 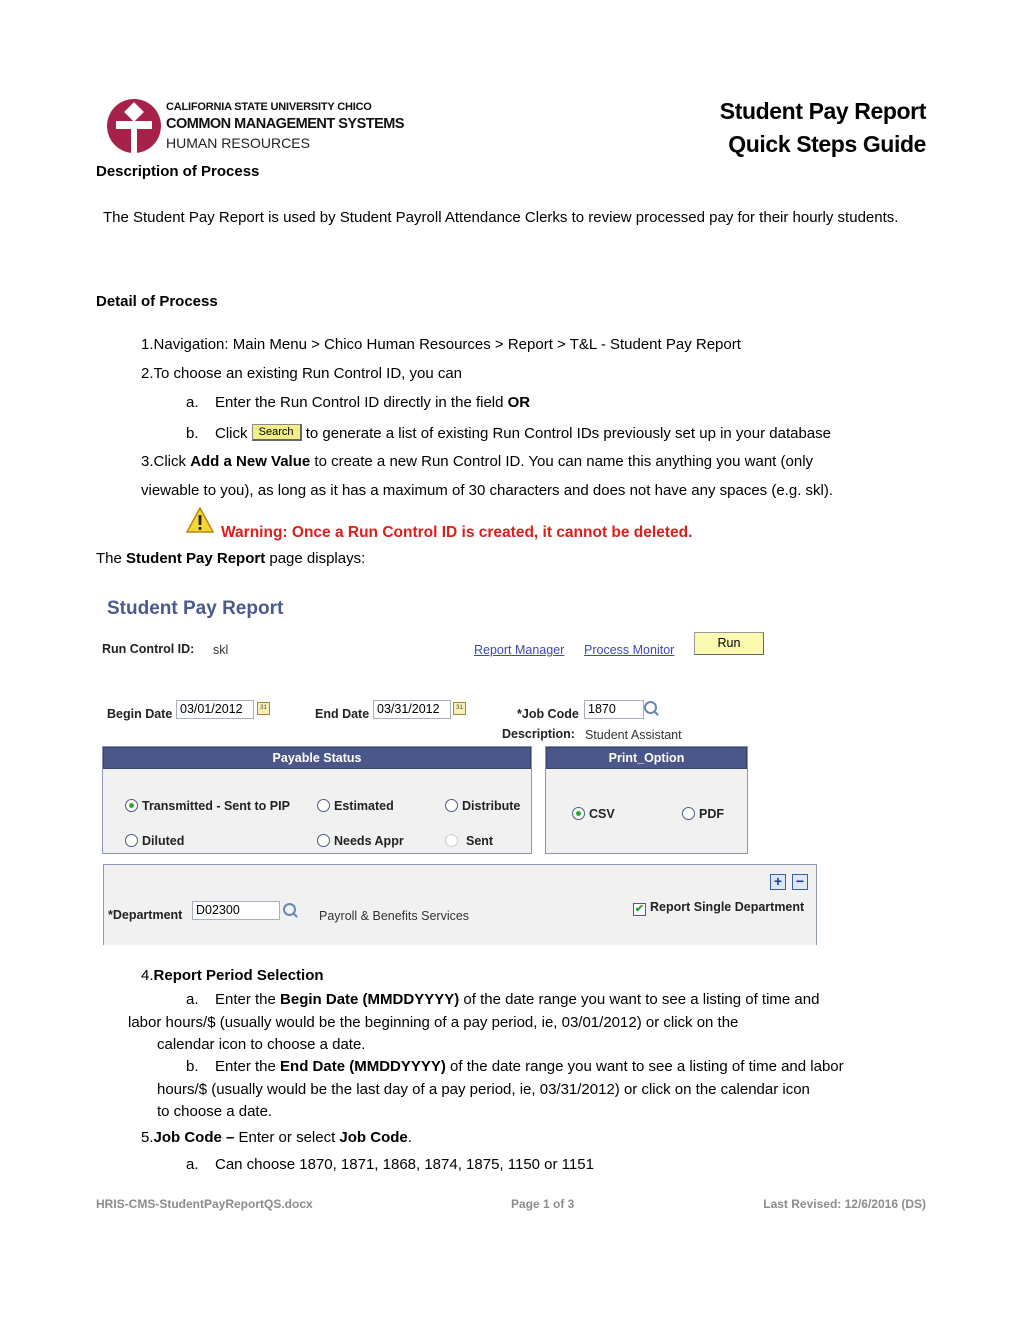 I want to click on radio-transmitted: Transmitted - Sent to PIP, so click(x=207, y=806).